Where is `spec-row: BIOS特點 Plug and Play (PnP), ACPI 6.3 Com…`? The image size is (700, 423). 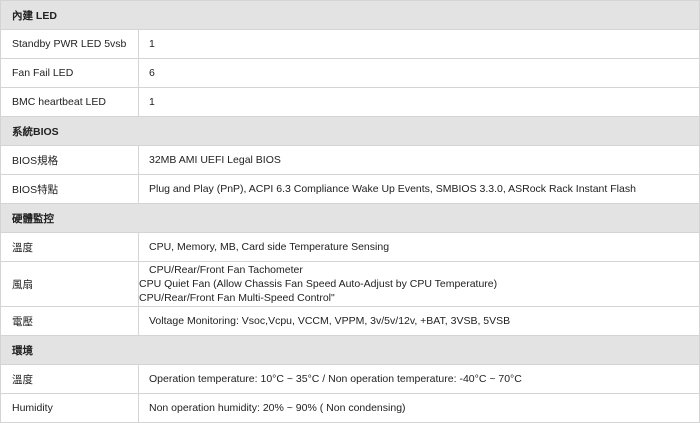 spec-row: BIOS特點 Plug and Play (PnP), ACPI 6.3 Com… is located at coordinates (350, 189).